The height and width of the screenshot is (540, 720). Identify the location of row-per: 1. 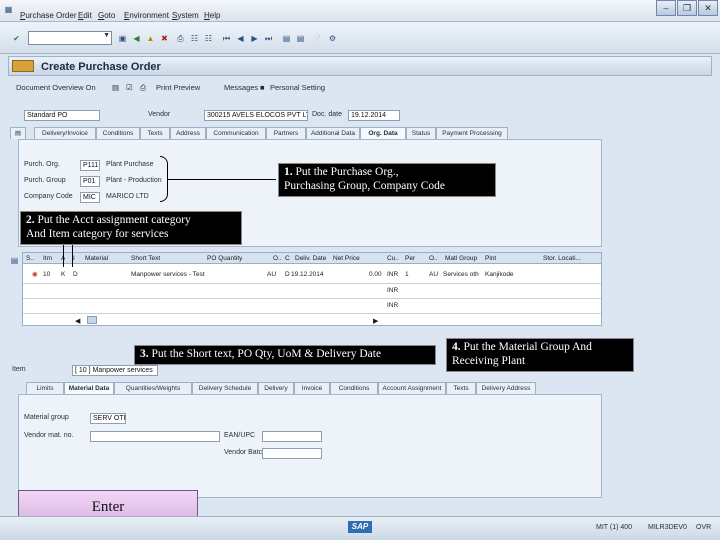
(407, 274).